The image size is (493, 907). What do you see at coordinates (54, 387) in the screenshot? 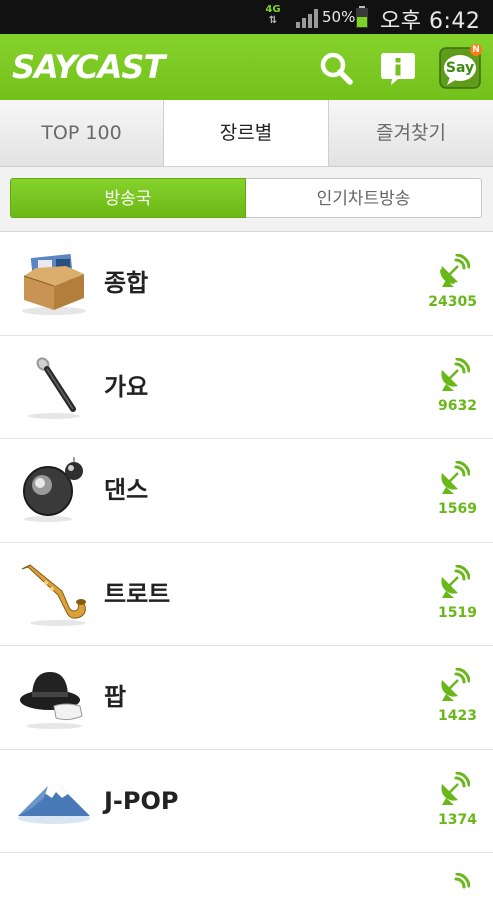
I see `microphone-icon` at bounding box center [54, 387].